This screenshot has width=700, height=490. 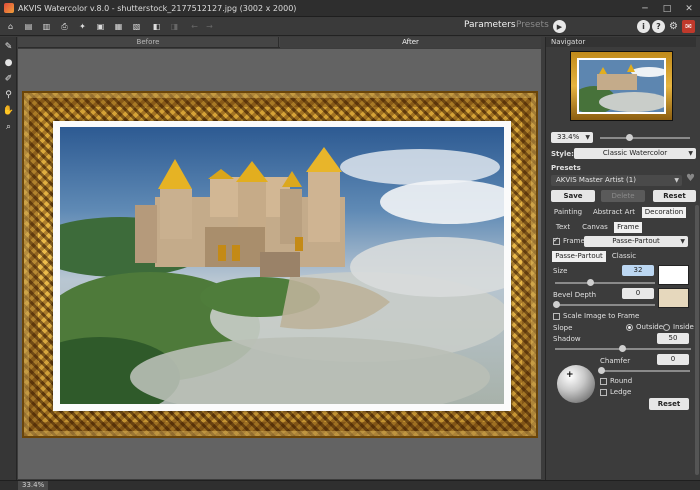 I want to click on chamfer-value-field: 0, so click(x=673, y=359).